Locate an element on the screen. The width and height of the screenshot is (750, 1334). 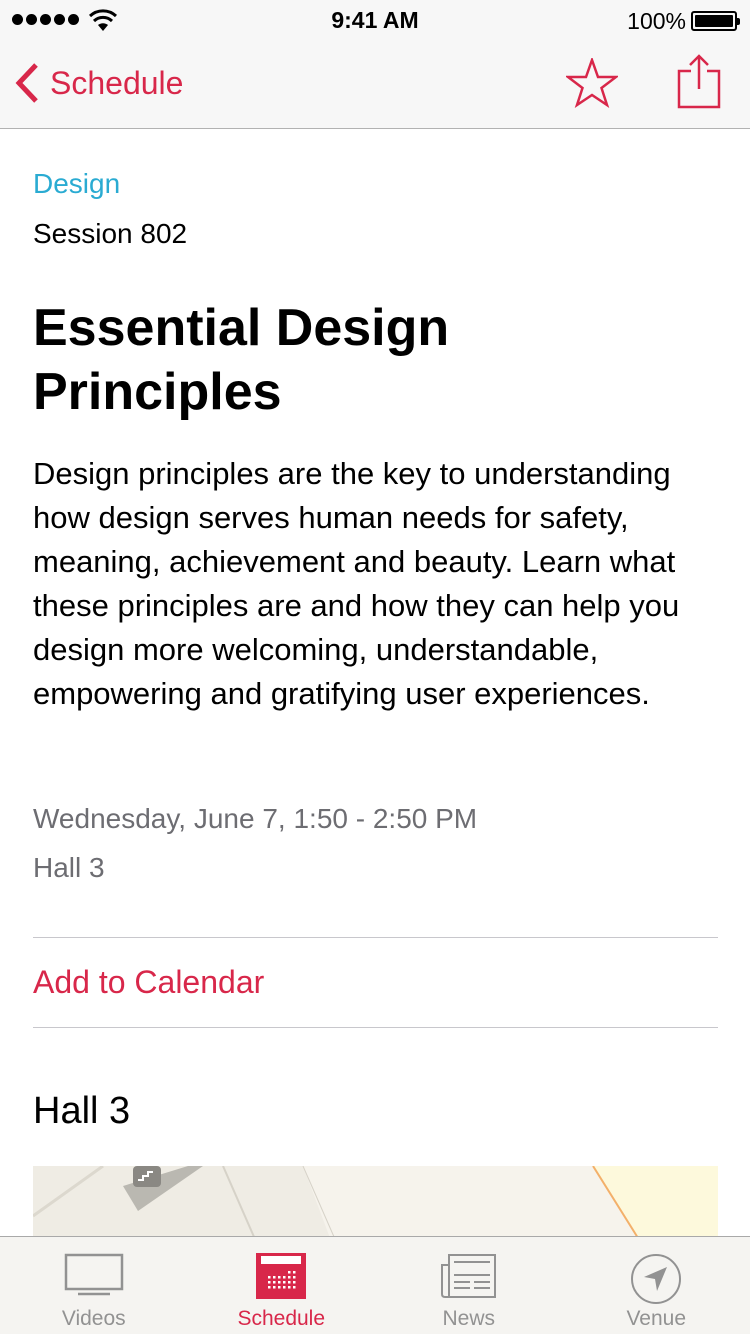
battery-percent: 100% is located at coordinates (656, 21).